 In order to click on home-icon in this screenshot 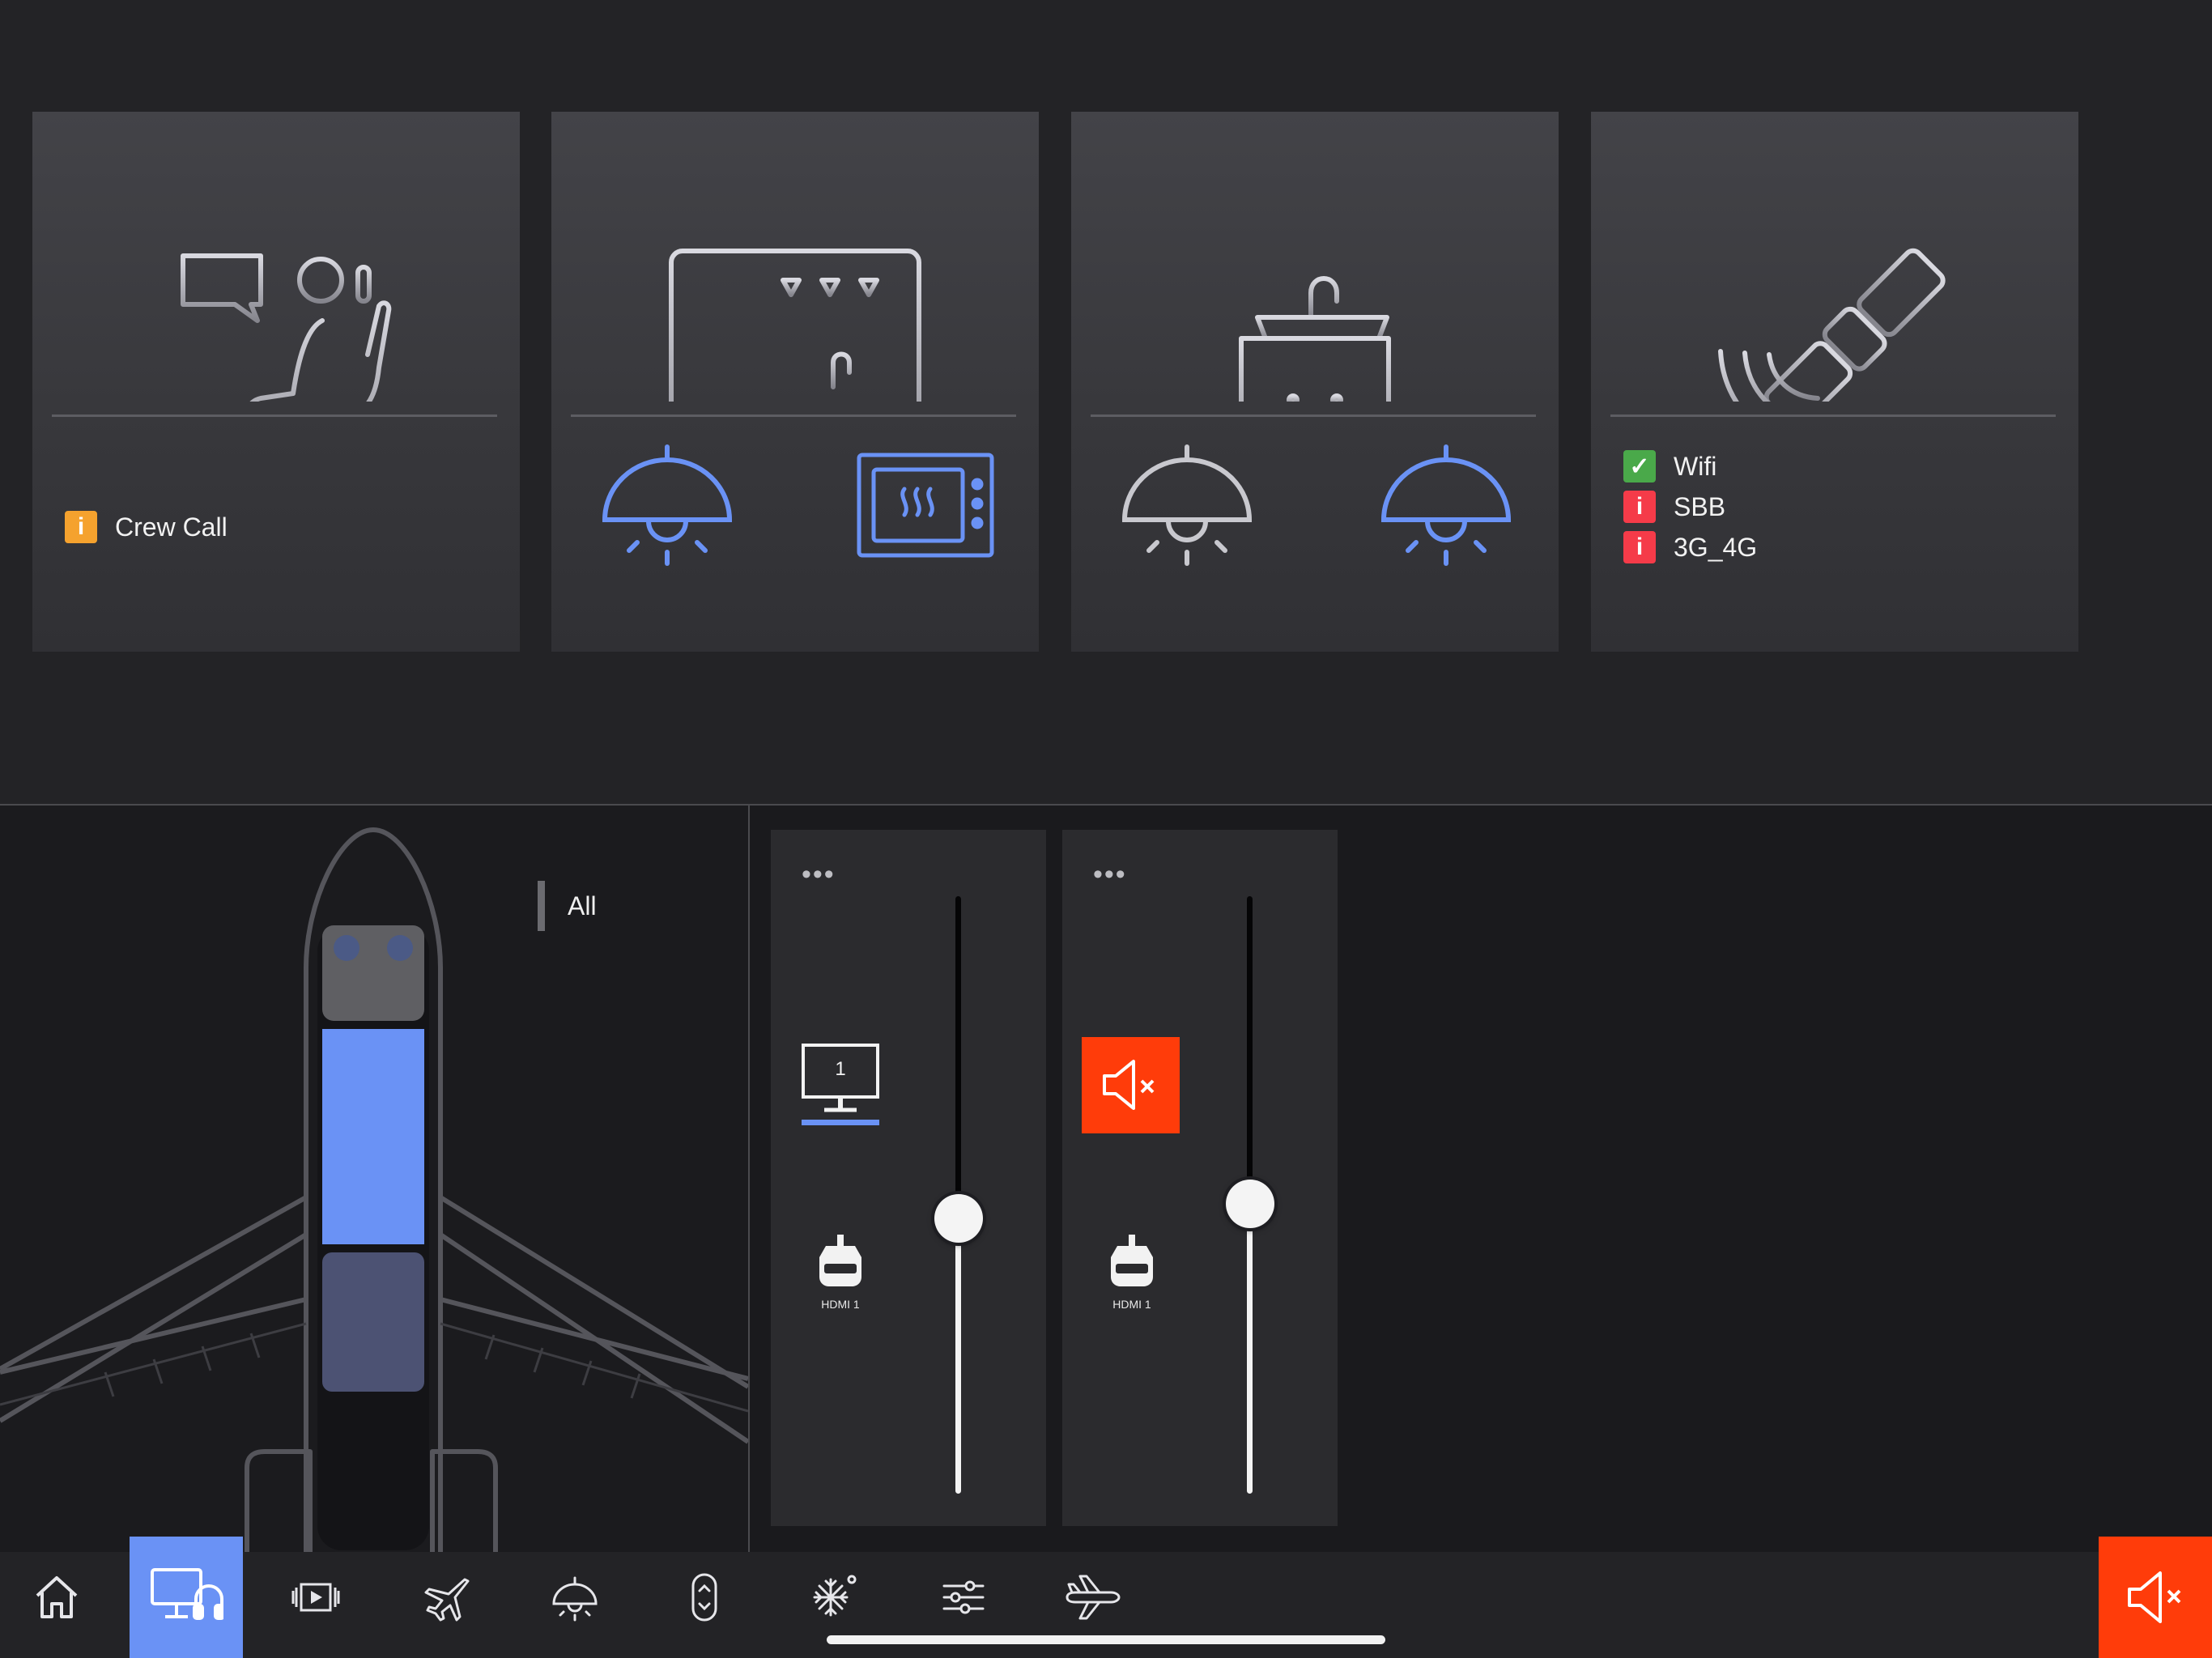, I will do `click(57, 1597)`.